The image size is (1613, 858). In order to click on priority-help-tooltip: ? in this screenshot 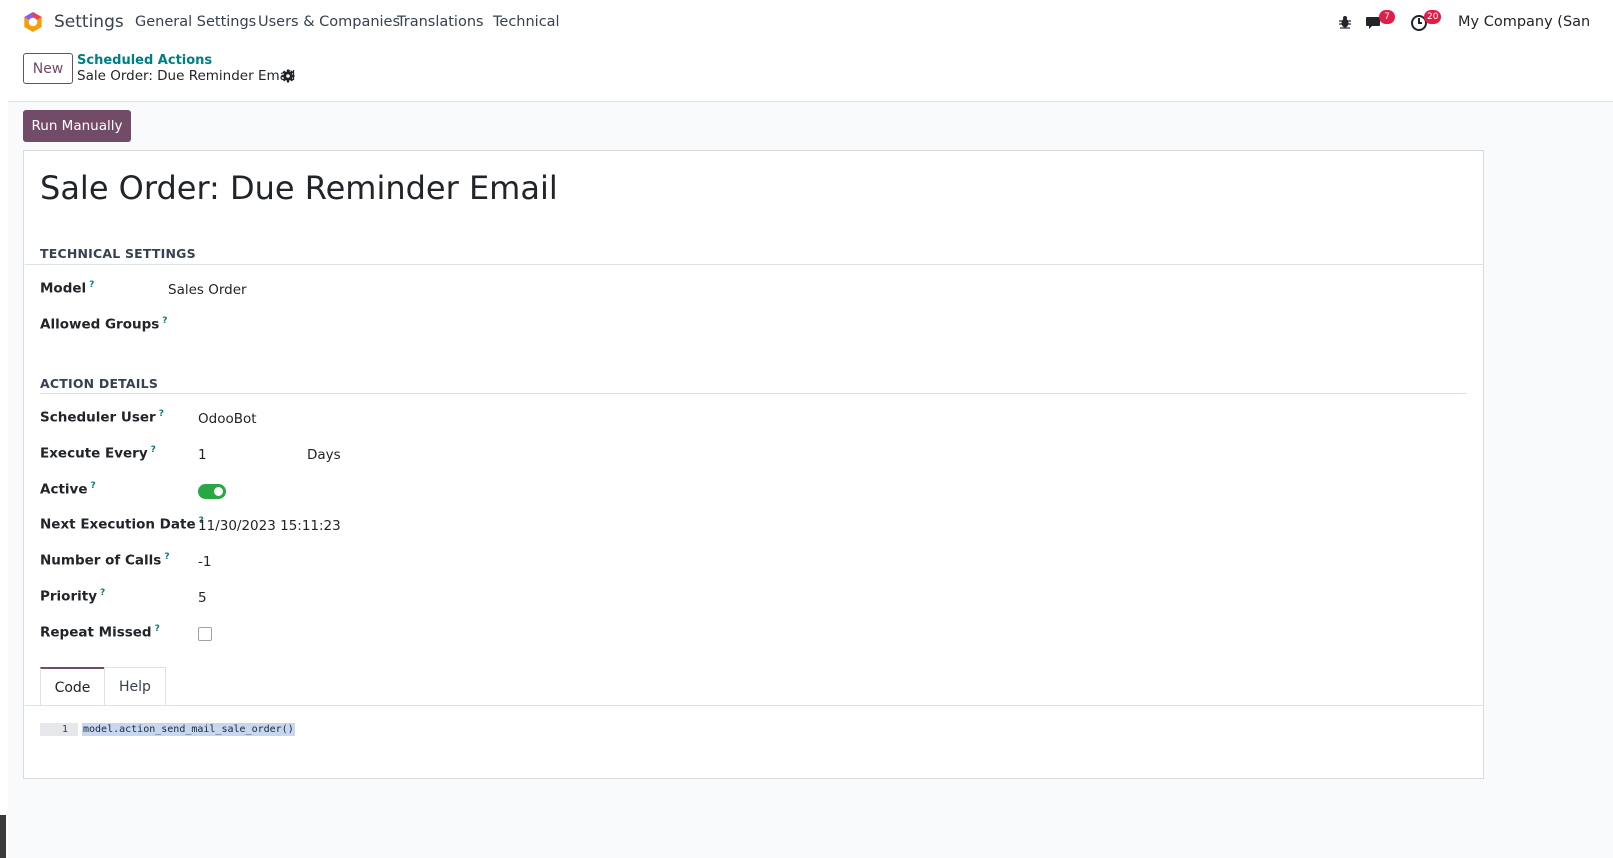, I will do `click(102, 593)`.